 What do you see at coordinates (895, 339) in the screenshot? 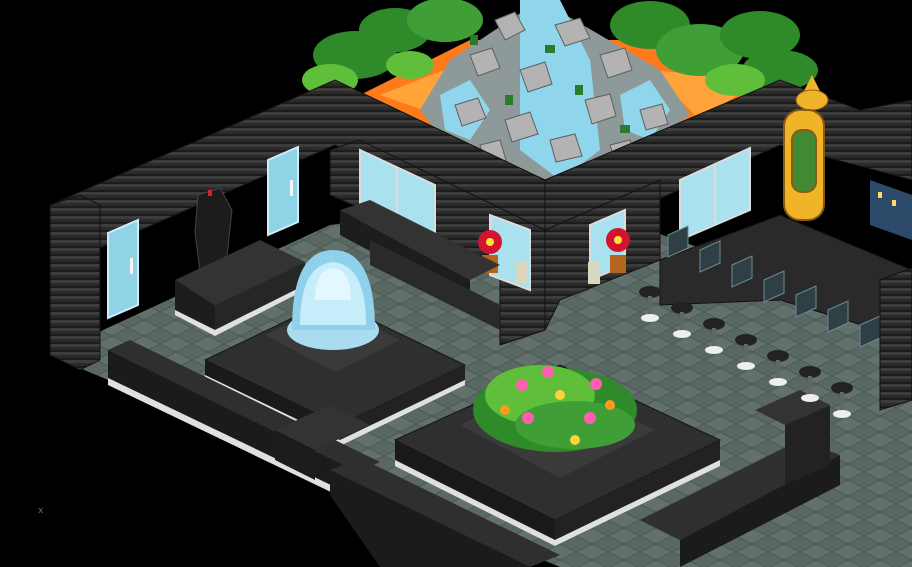
I see `wall-right-pillar` at bounding box center [895, 339].